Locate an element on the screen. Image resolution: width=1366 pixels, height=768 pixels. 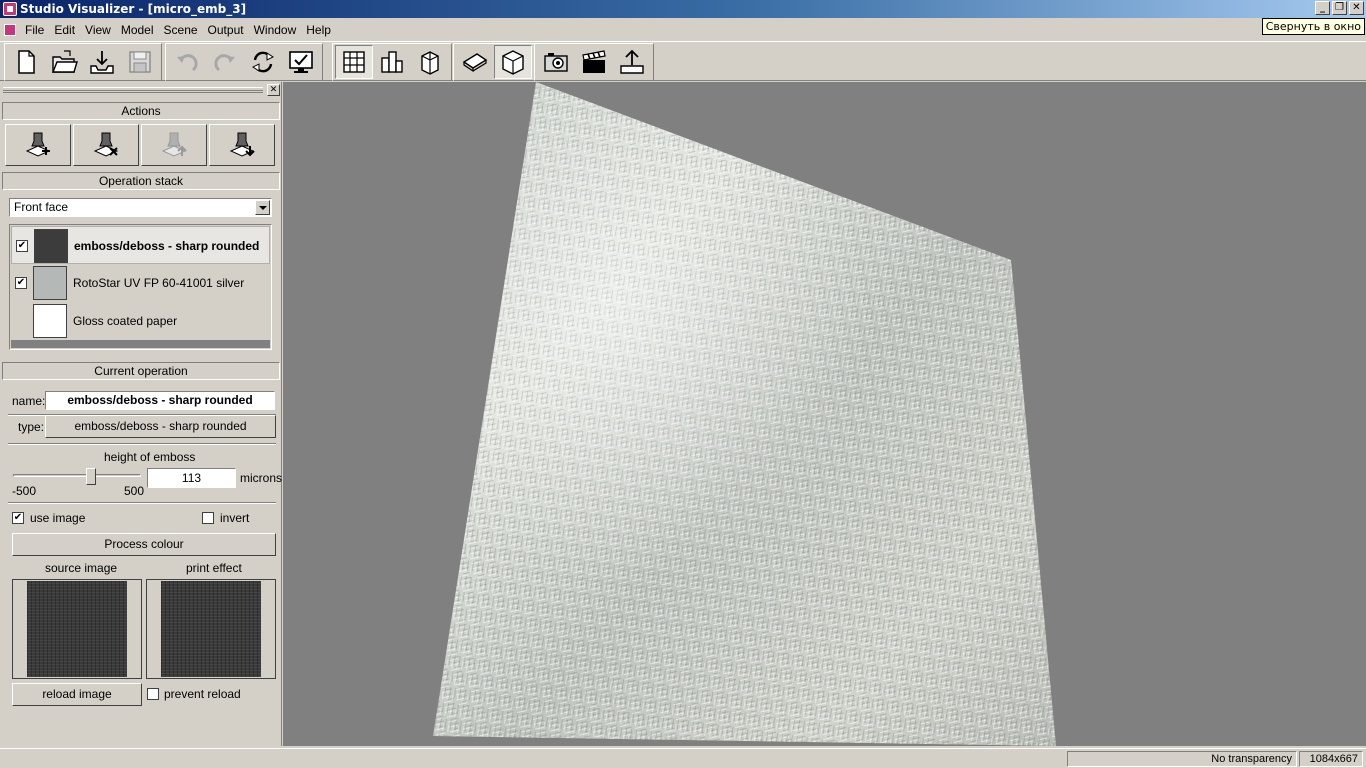
save-icon is located at coordinates (140, 62).